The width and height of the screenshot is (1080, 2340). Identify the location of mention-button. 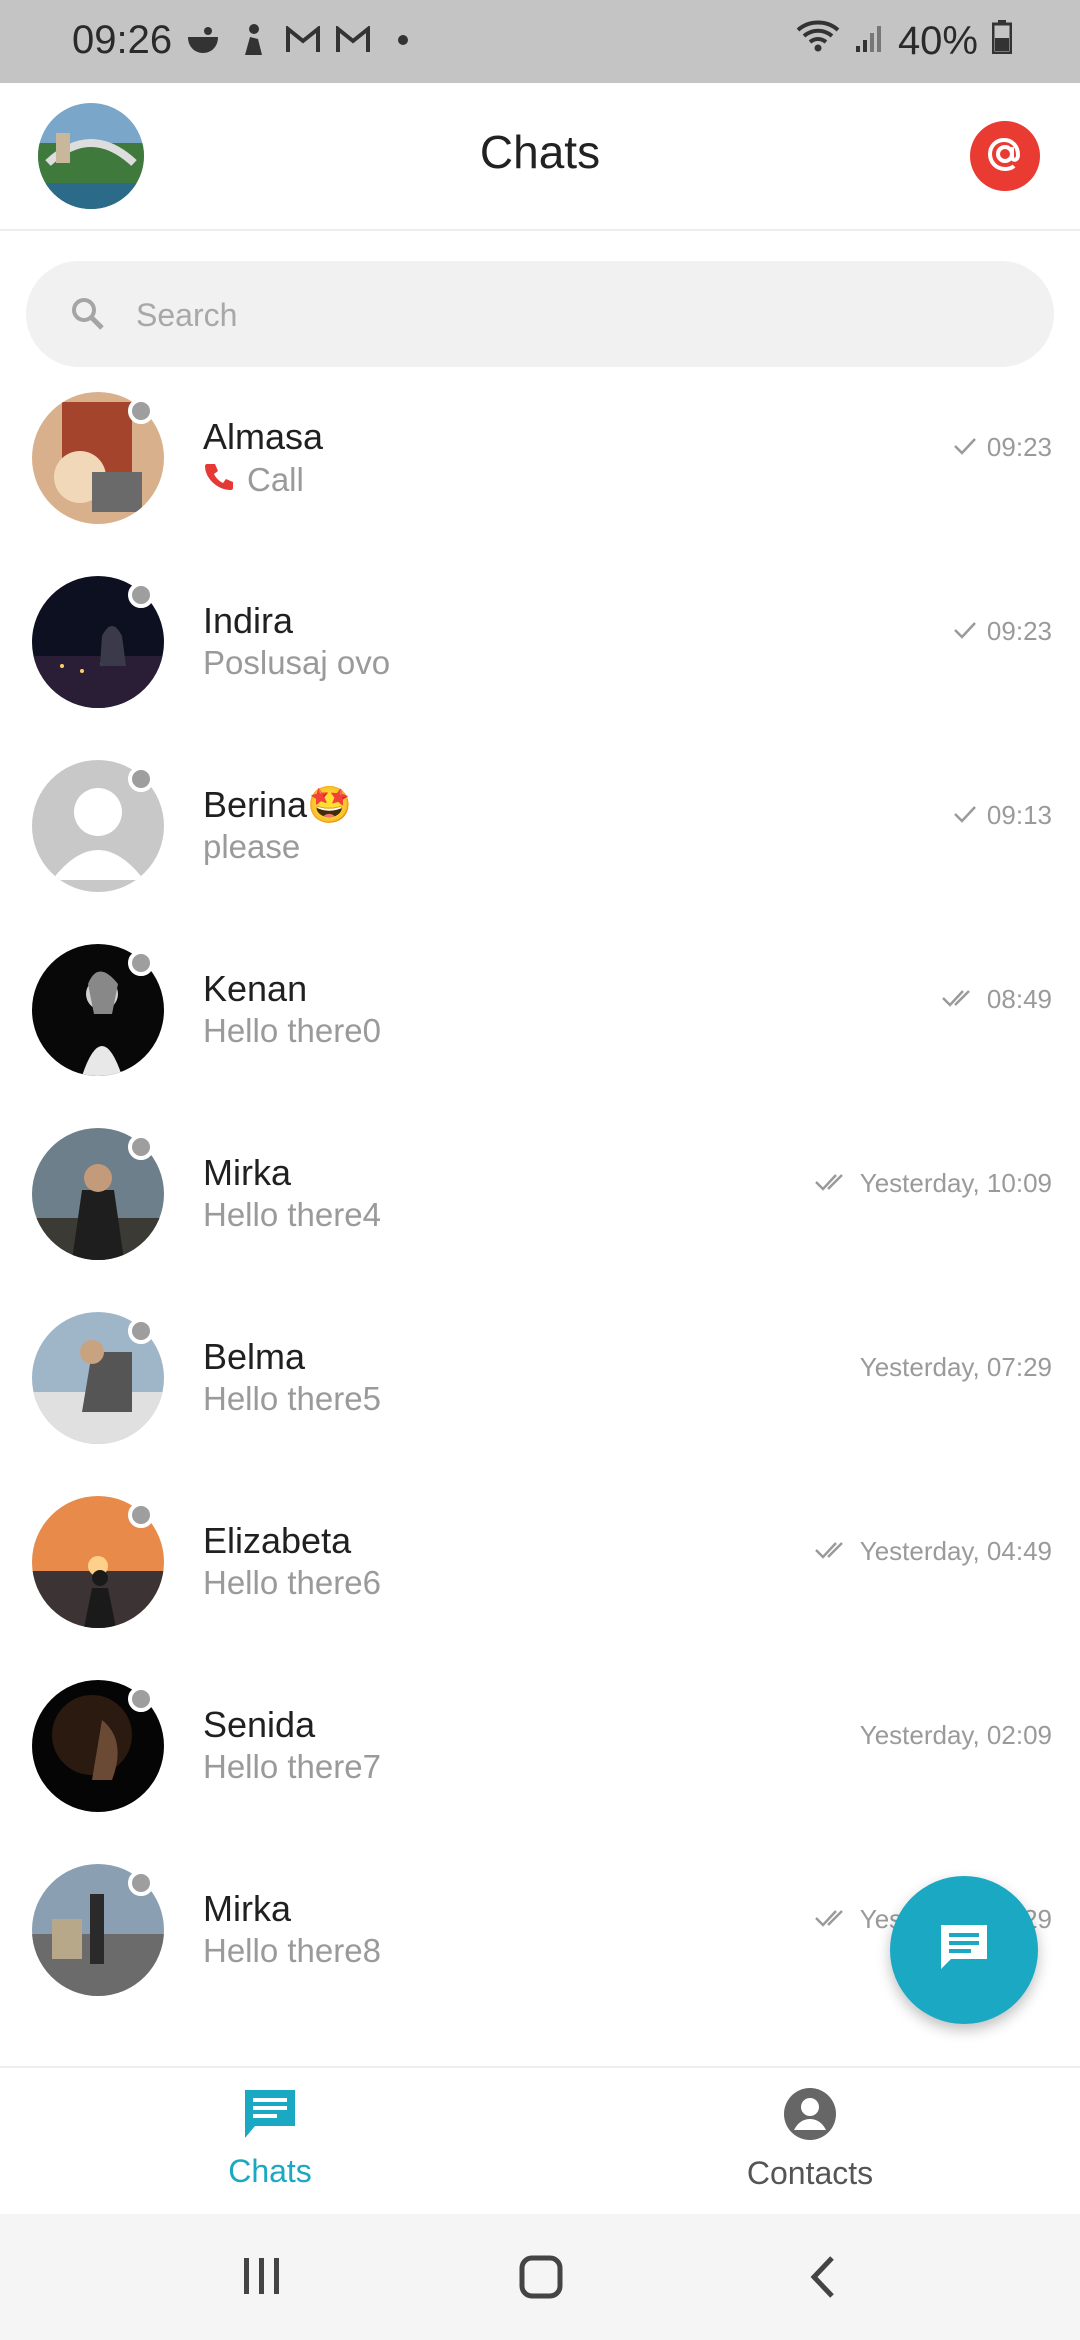
(1005, 156).